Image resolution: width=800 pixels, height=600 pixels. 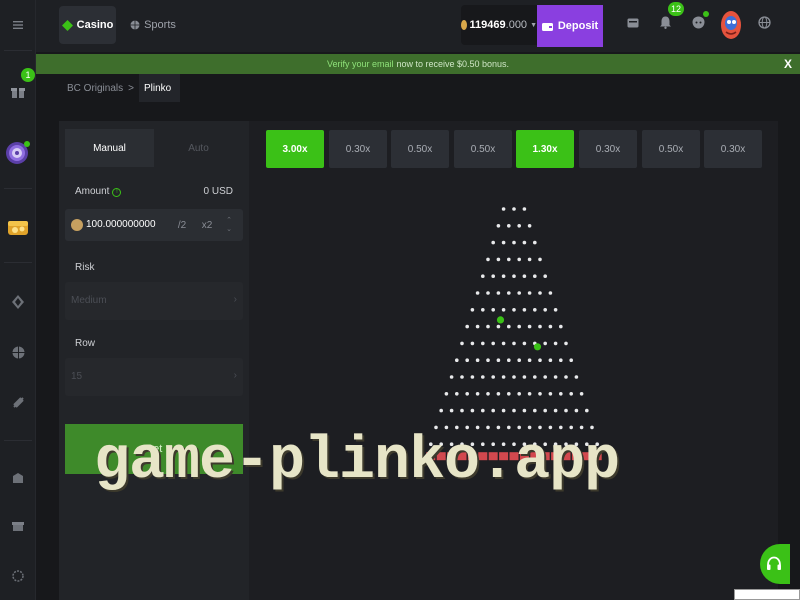 I want to click on menu-icon, so click(x=18, y=25).